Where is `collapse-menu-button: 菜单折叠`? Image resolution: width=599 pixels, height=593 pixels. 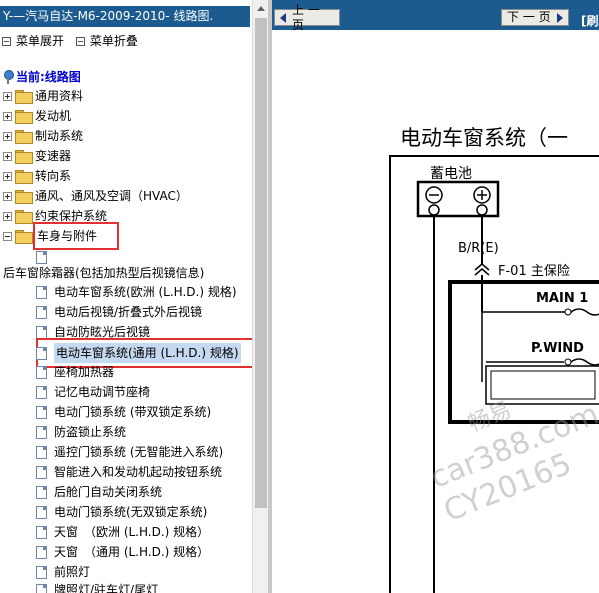 collapse-menu-button: 菜单折叠 is located at coordinates (106, 41).